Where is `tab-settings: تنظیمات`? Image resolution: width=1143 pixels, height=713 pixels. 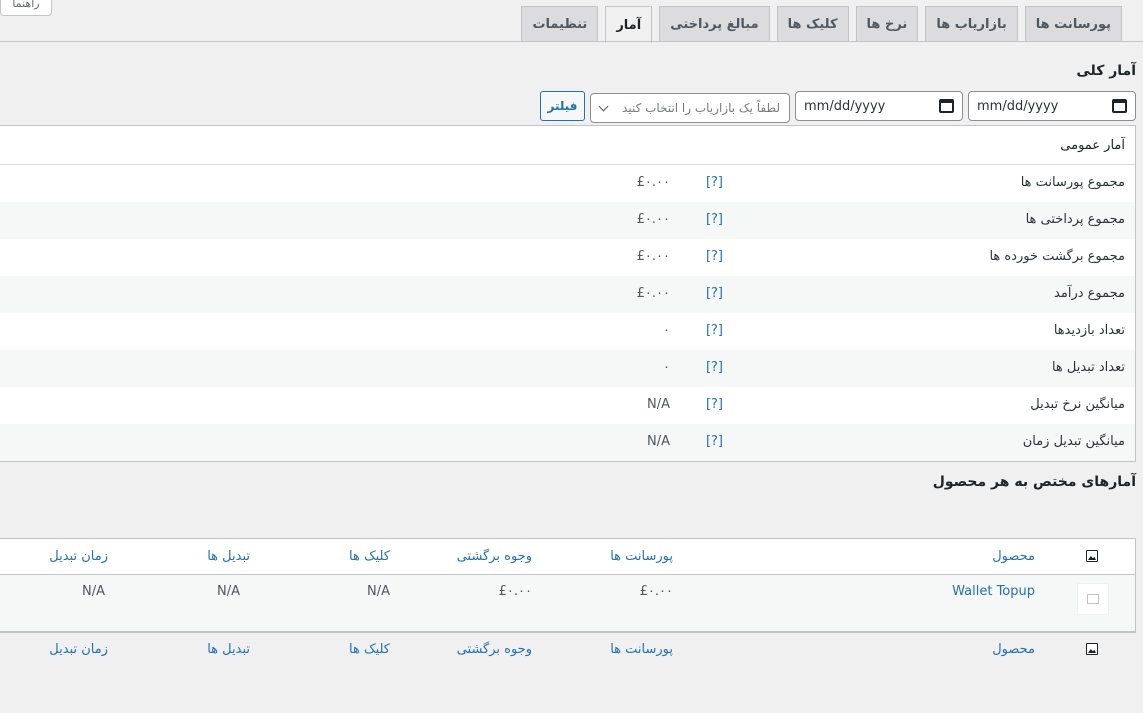 tab-settings: تنظیمات is located at coordinates (560, 24).